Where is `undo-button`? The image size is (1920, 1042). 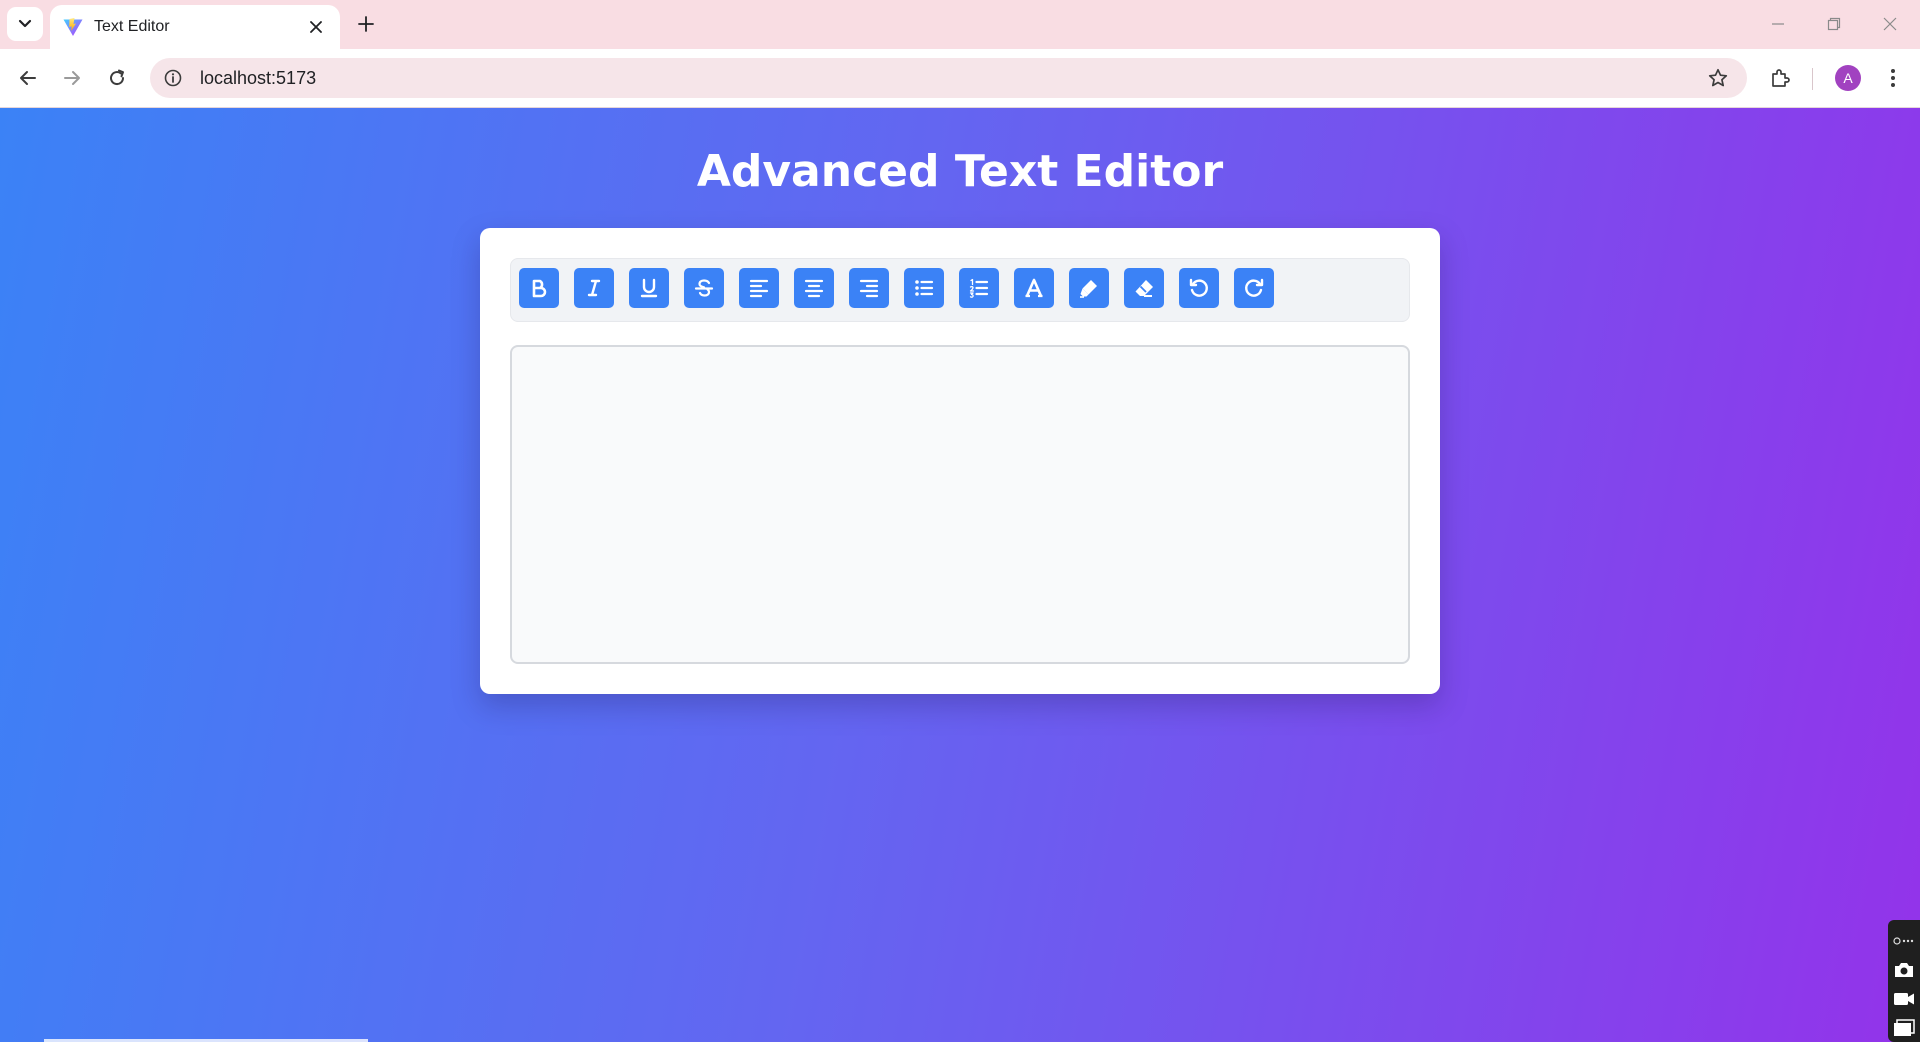
undo-button is located at coordinates (1199, 288).